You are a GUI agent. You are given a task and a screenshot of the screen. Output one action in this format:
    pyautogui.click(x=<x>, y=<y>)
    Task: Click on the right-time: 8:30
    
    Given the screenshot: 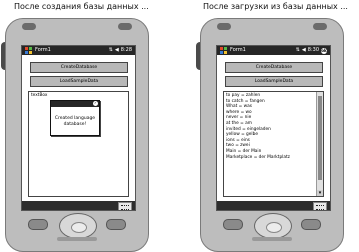 What is the action you would take?
    pyautogui.click(x=313, y=50)
    